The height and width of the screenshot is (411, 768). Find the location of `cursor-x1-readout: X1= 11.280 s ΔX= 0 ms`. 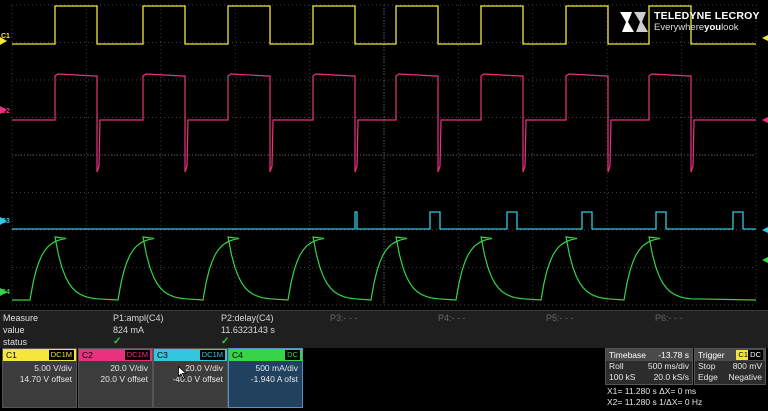

cursor-x1-readout: X1= 11.280 s ΔX= 0 ms is located at coordinates (652, 391).